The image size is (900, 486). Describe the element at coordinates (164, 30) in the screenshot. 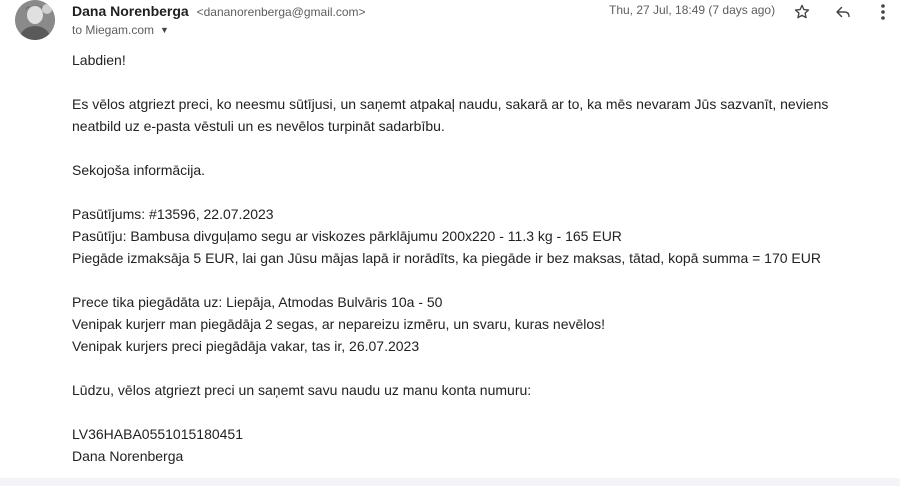

I see `chevron-down-icon: ▼` at that location.